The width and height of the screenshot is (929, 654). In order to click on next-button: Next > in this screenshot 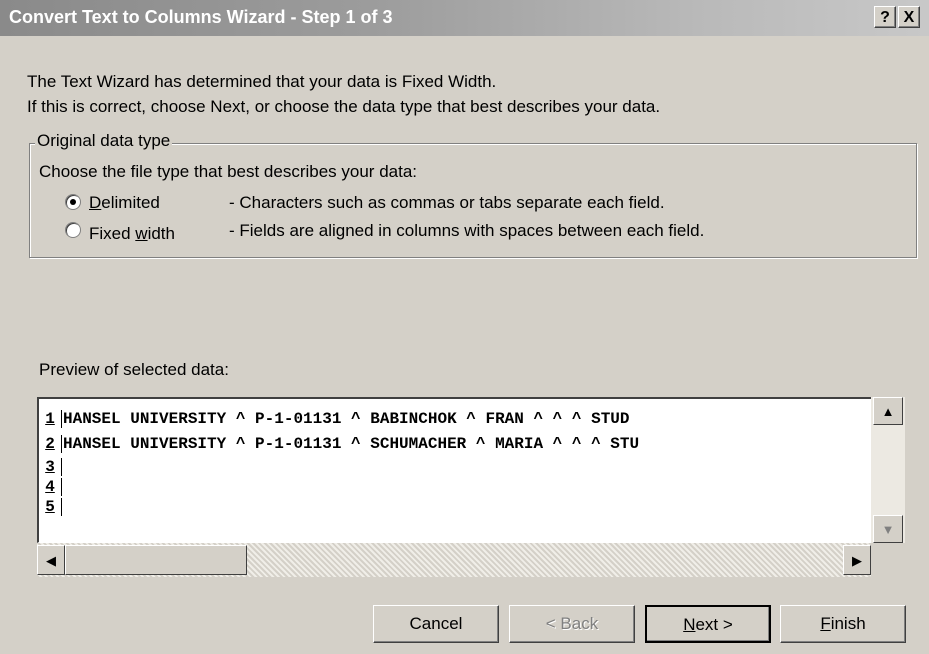, I will do `click(708, 624)`.